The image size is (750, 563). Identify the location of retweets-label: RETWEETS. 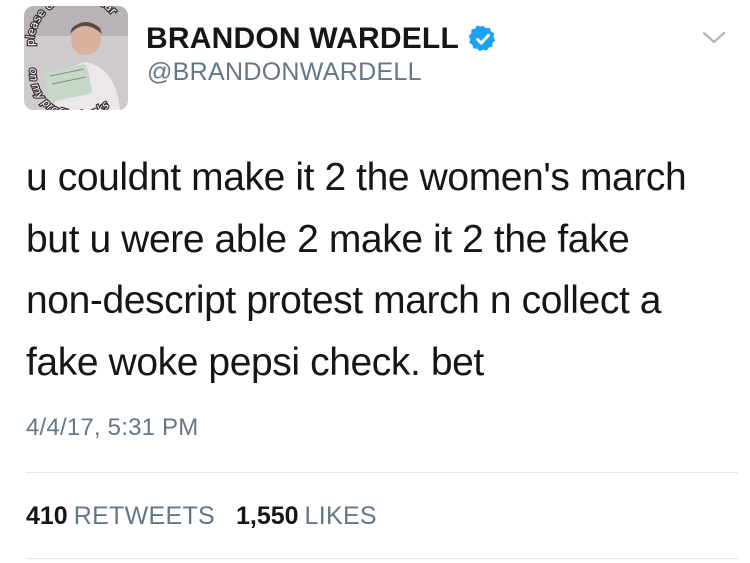
(144, 516).